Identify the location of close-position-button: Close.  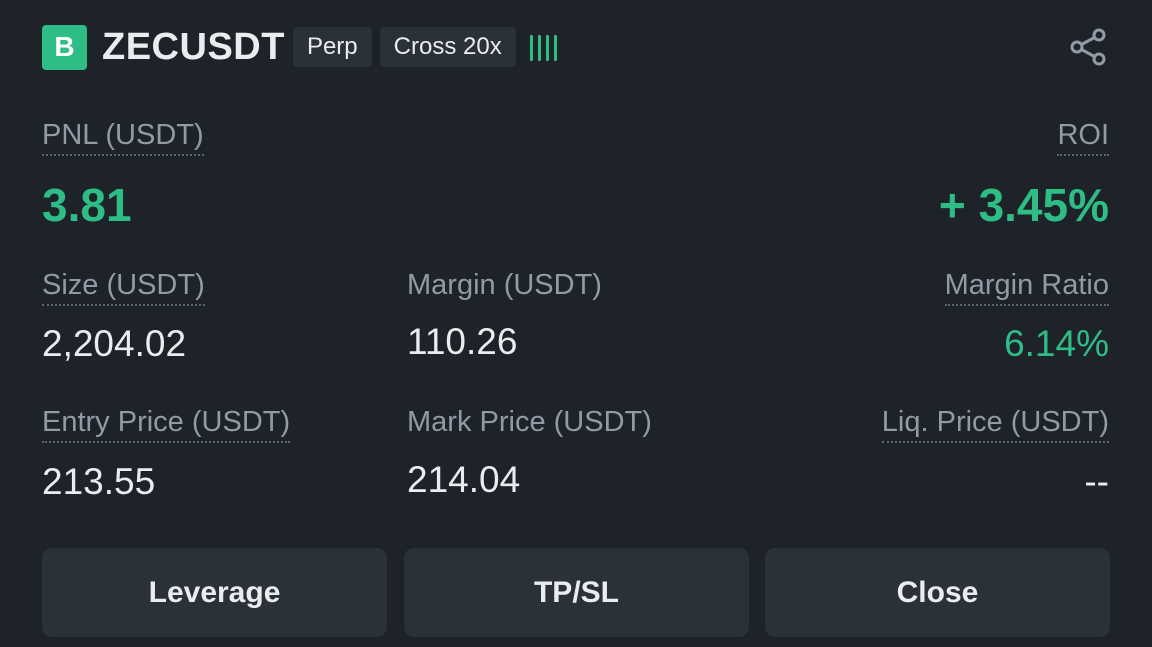
(937, 592).